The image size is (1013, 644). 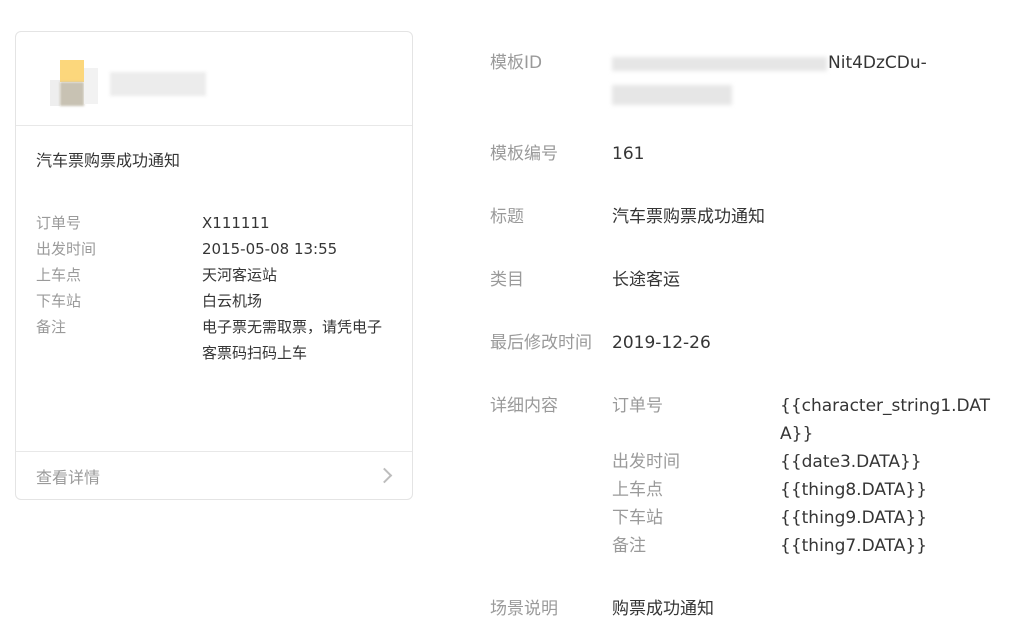 I want to click on card-field-row: 出发时间 2015-05-08 13:55, so click(x=216, y=249).